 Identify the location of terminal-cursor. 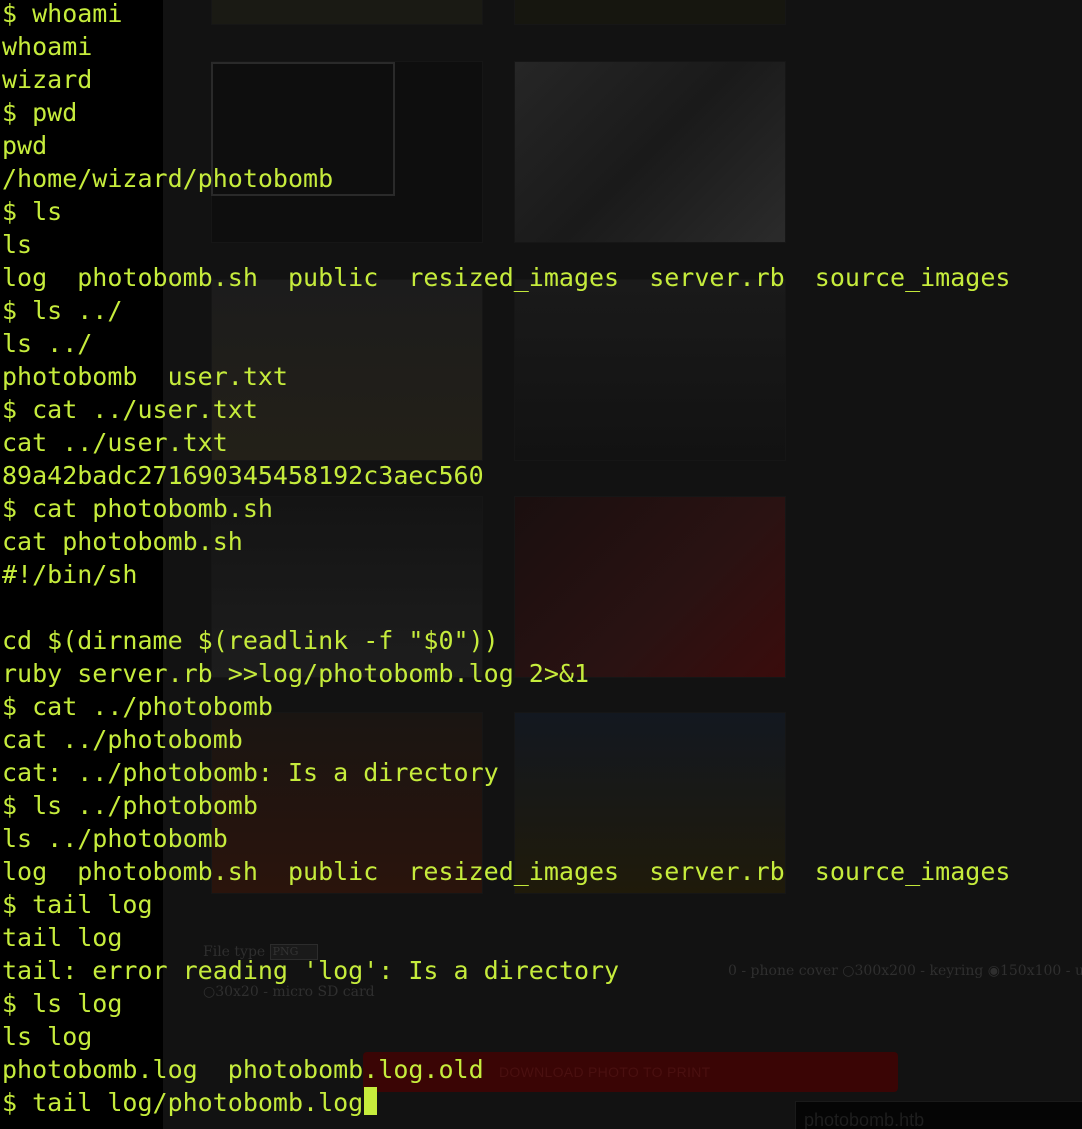
(371, 1101).